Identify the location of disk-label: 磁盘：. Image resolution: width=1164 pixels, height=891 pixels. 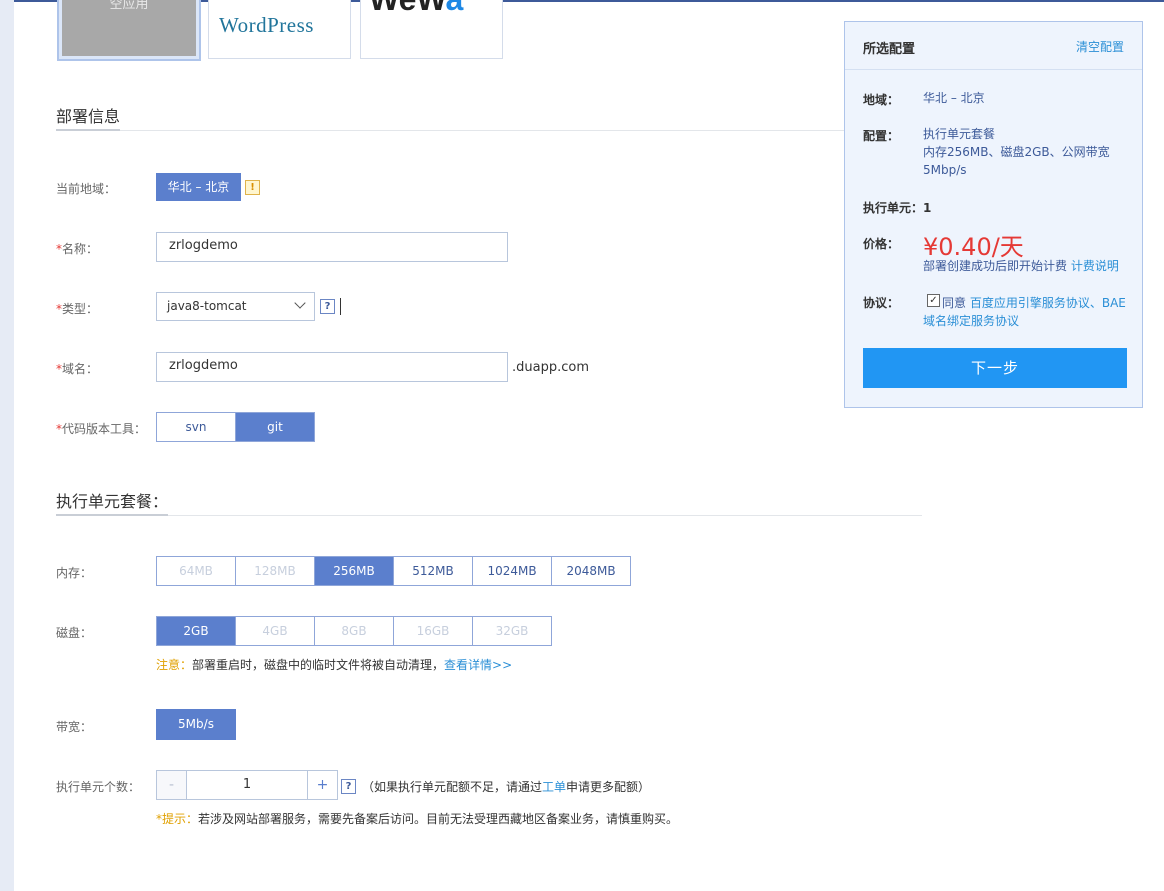
(74, 633).